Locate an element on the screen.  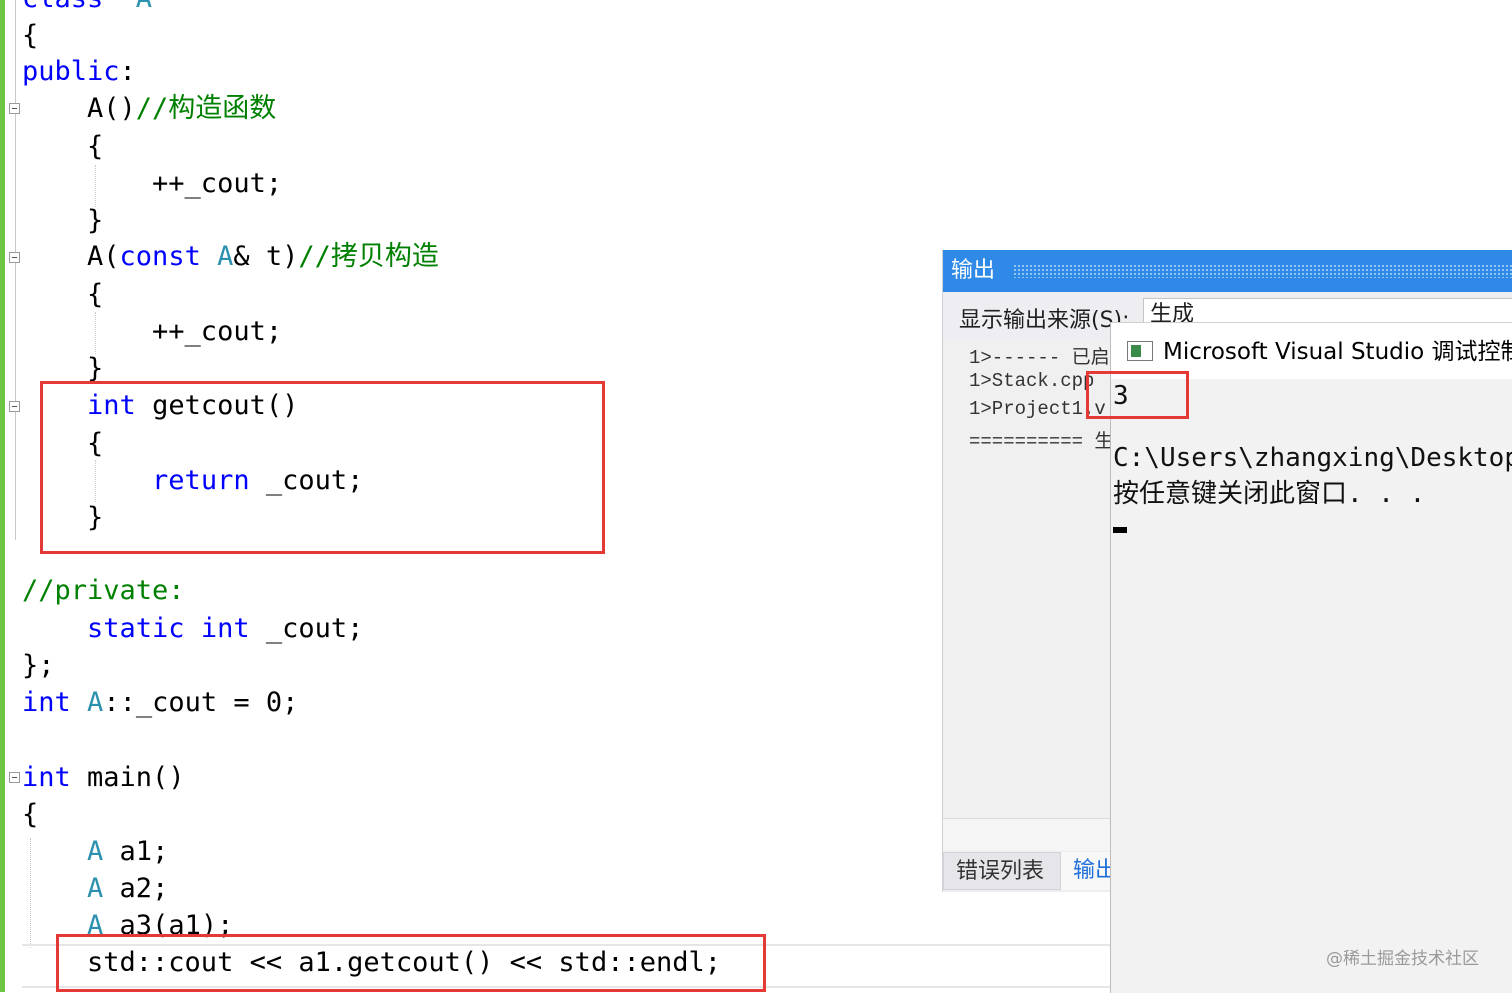
code-text: ::_cout = 0; is located at coordinates (201, 702).